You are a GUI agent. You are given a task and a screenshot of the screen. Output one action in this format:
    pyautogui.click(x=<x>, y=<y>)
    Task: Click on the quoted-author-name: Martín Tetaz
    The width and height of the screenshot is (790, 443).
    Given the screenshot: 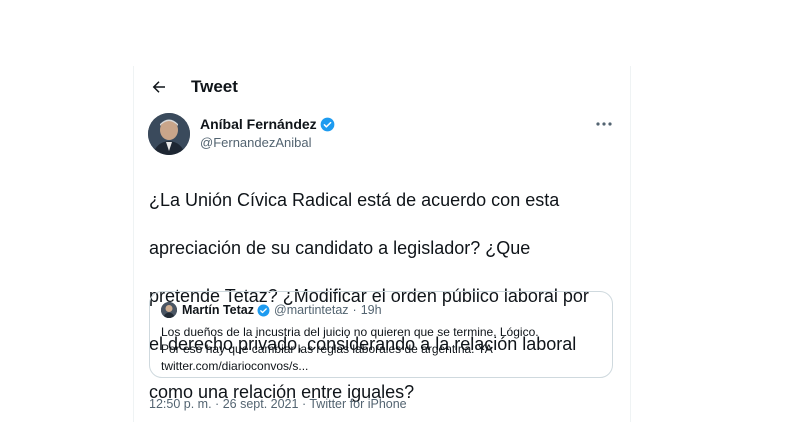 What is the action you would take?
    pyautogui.click(x=218, y=310)
    